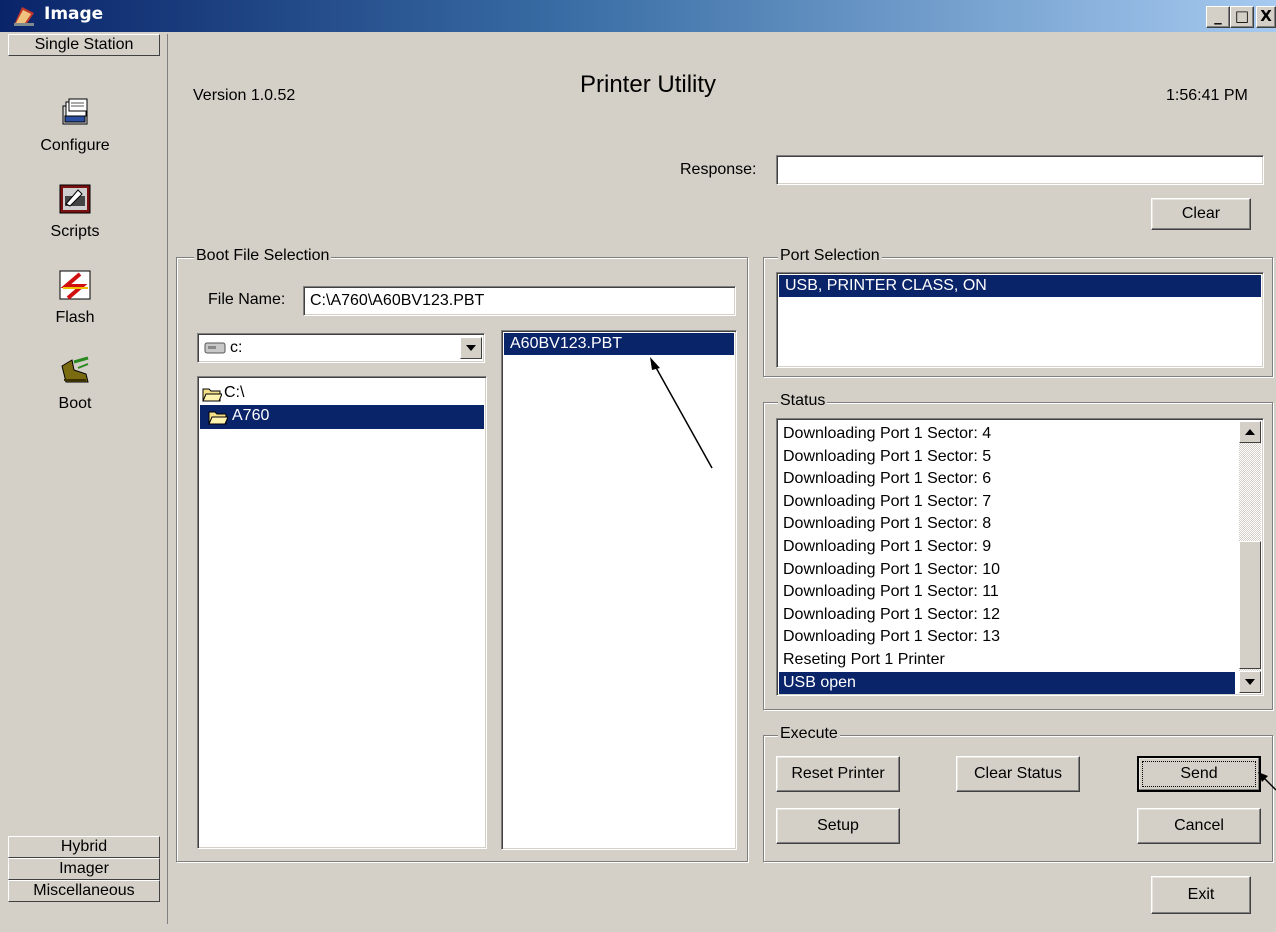 The width and height of the screenshot is (1276, 932). What do you see at coordinates (247, 299) in the screenshot?
I see `file-name-label: File Name:` at bounding box center [247, 299].